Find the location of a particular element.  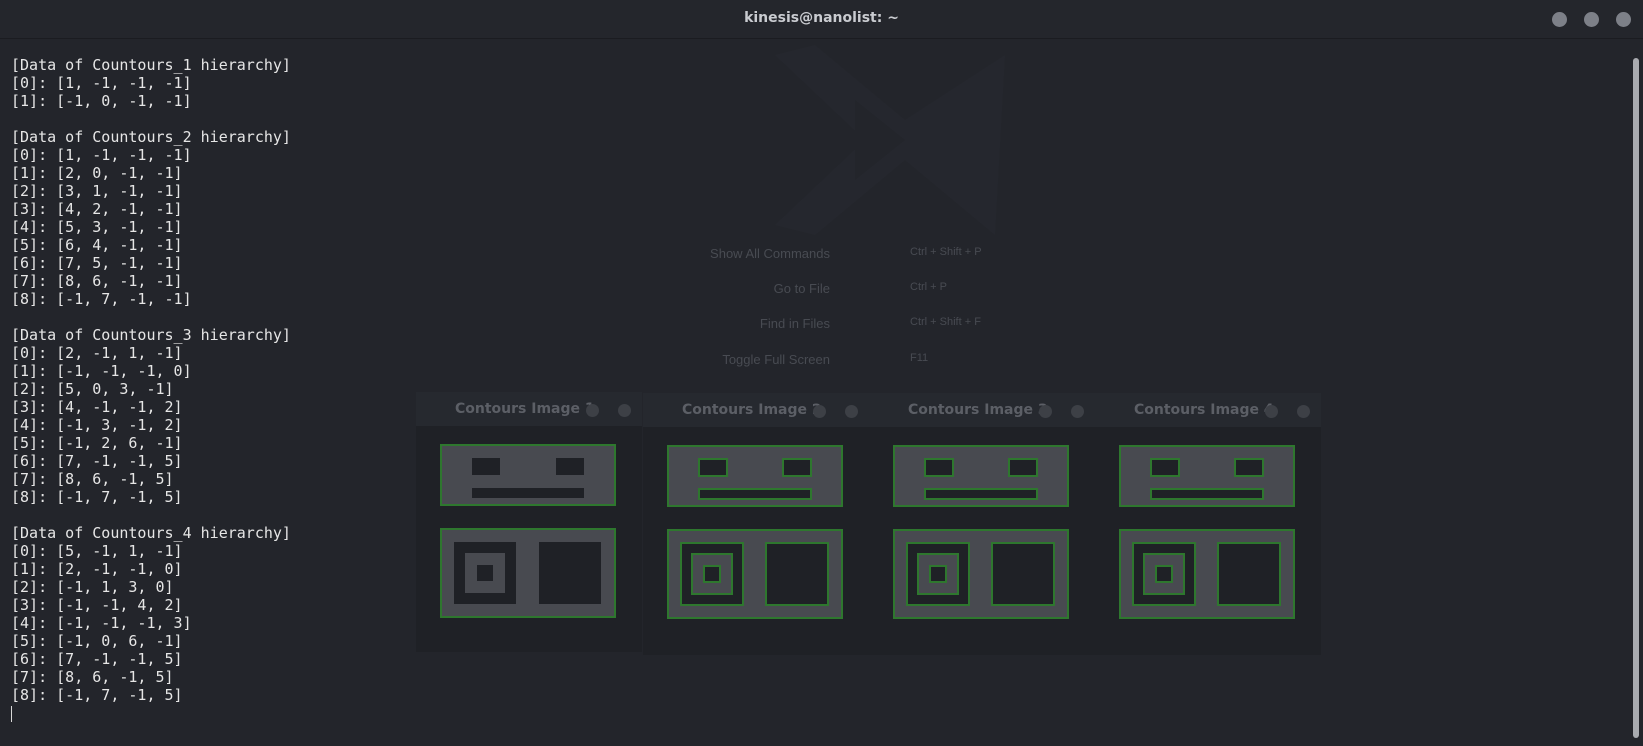

terminal-line: [2]: [-1, 1, 3, 0] is located at coordinates (92, 587).